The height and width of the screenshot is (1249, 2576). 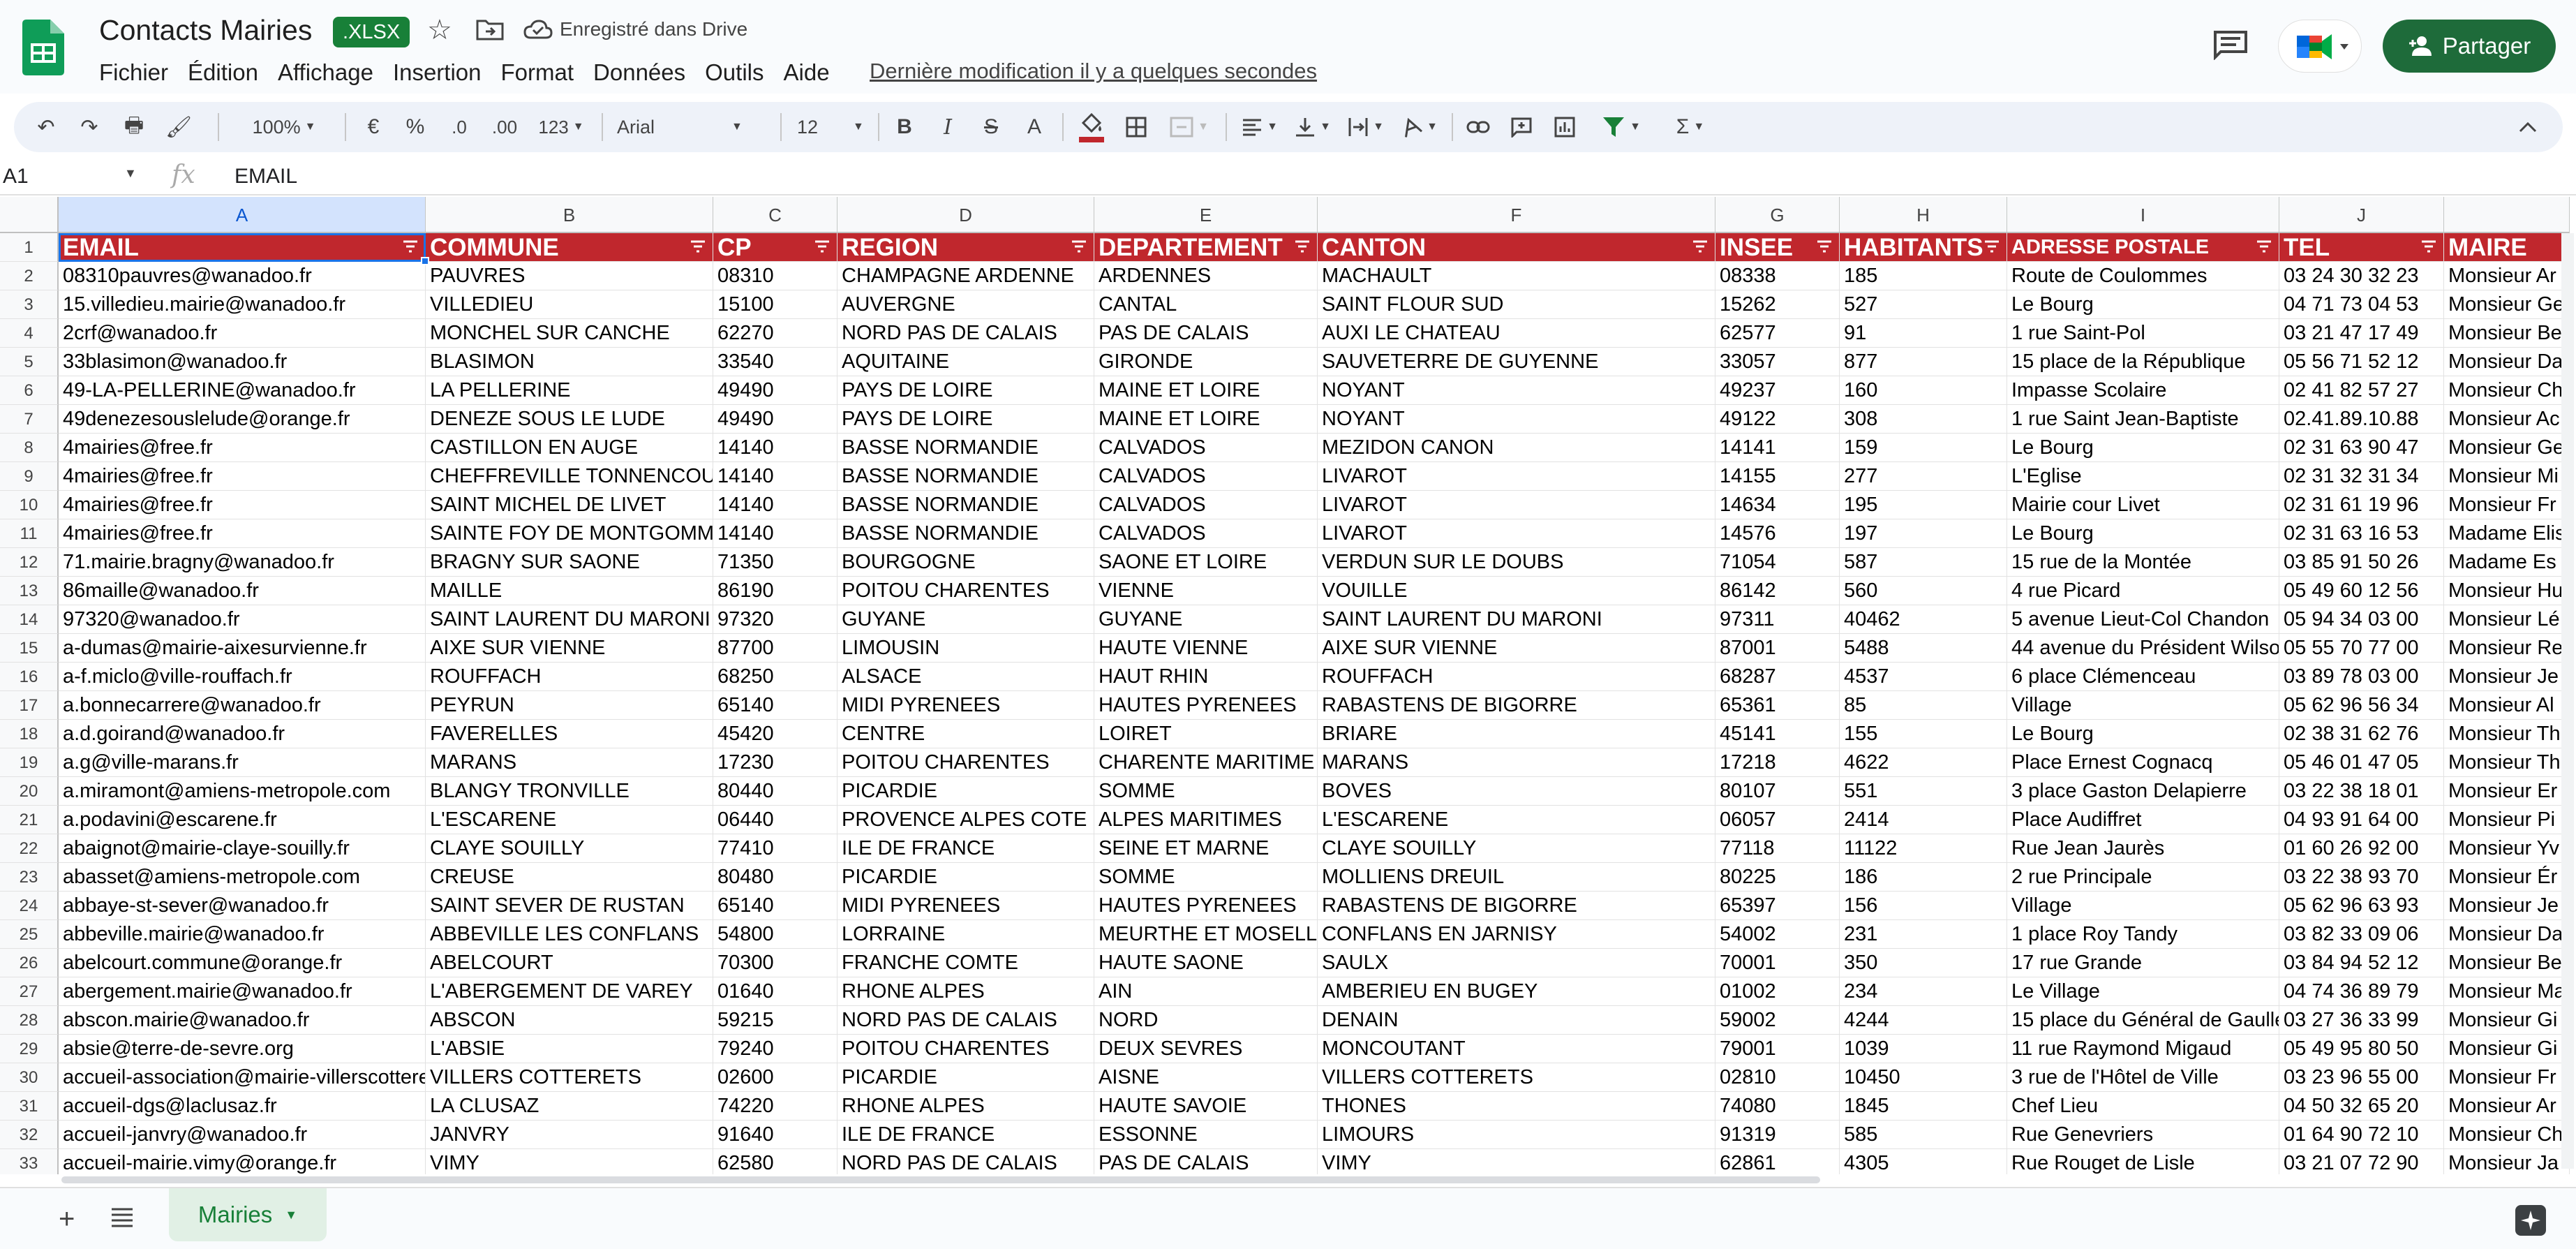 I want to click on cell: 08310, so click(x=775, y=276).